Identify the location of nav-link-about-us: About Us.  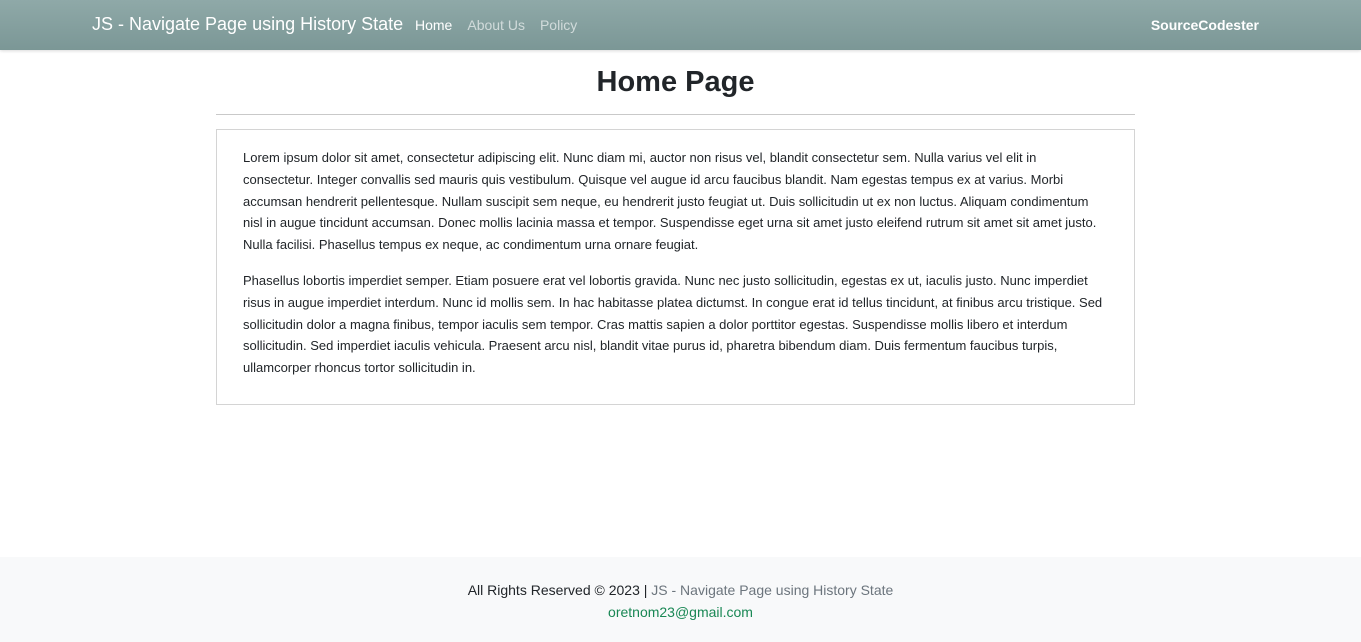
(496, 25).